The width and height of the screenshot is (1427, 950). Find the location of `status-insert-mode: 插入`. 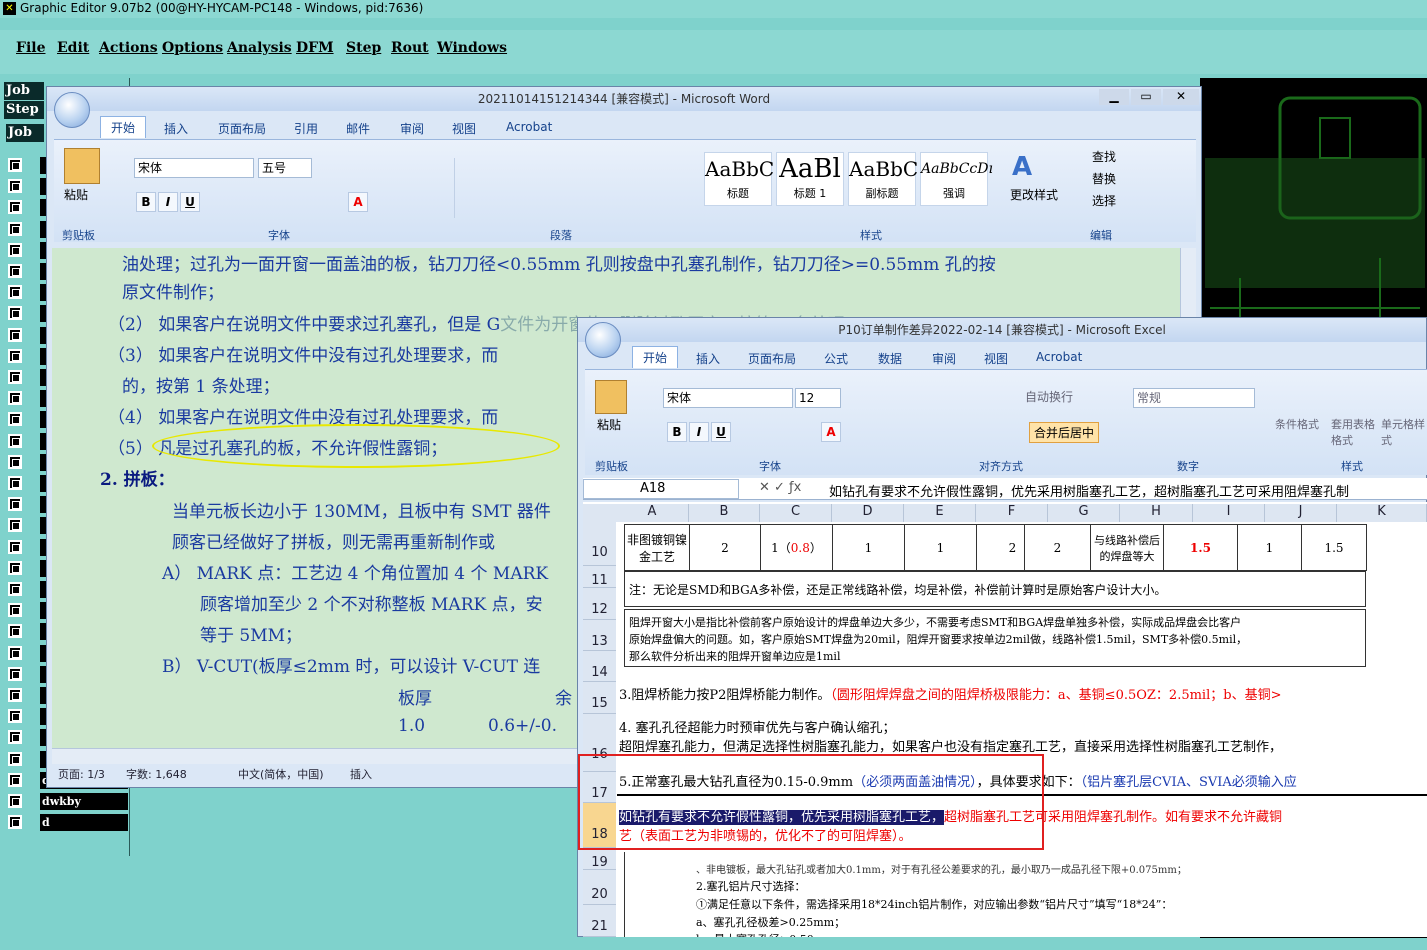

status-insert-mode: 插入 is located at coordinates (361, 775).